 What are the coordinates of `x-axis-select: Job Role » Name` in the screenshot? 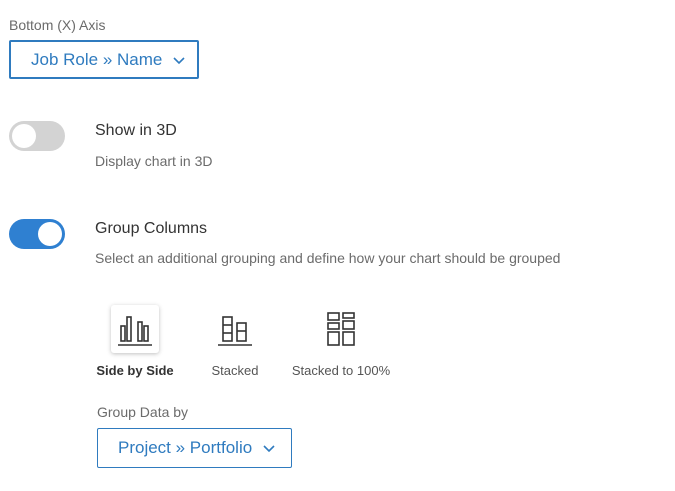 It's located at (104, 59).